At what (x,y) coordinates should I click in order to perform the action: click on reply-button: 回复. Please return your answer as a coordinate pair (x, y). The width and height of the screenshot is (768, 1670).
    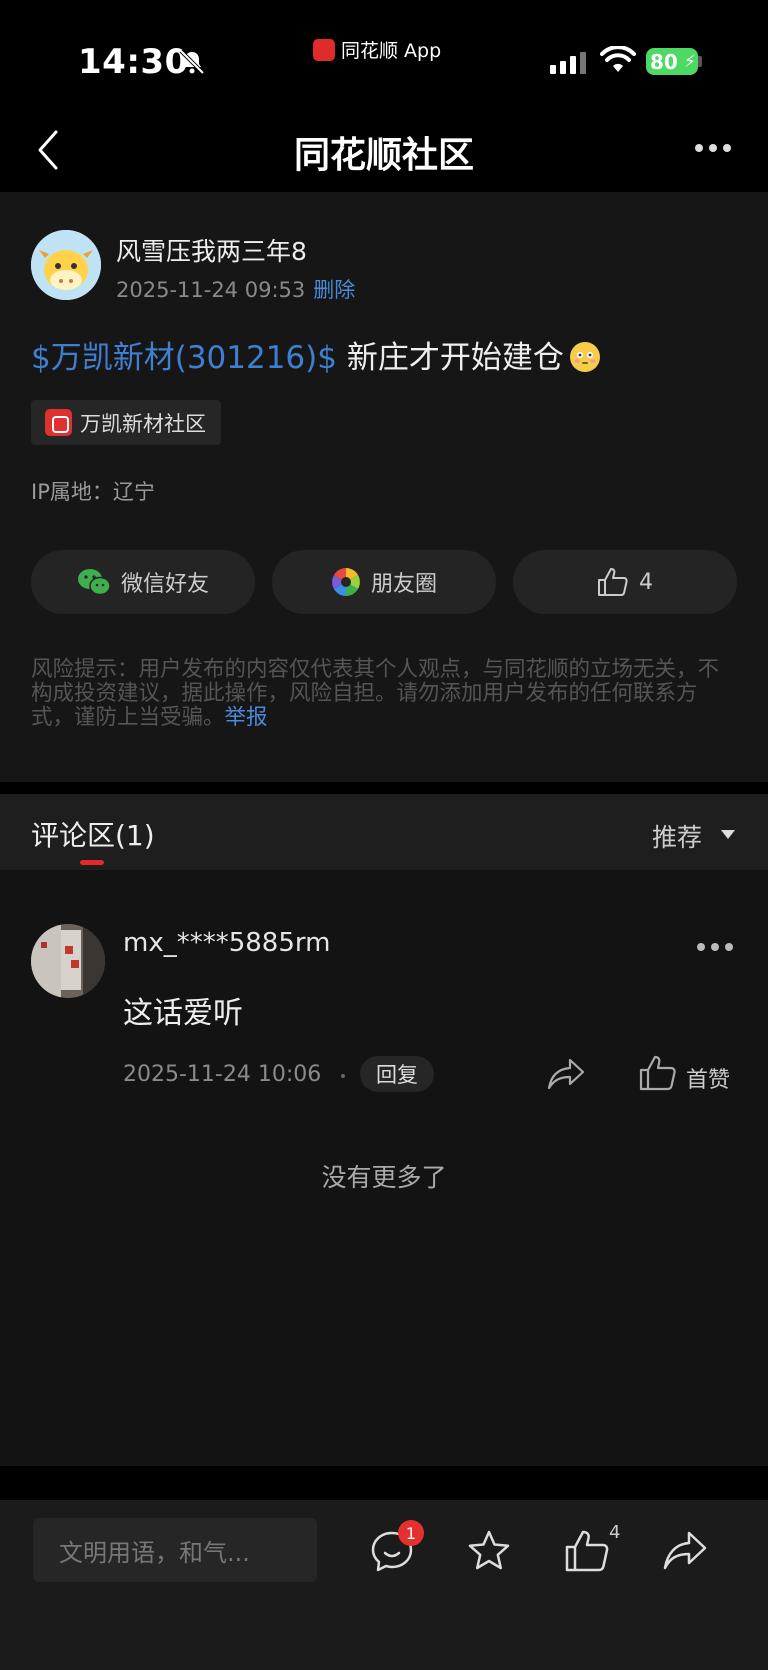
    Looking at the image, I should click on (397, 1074).